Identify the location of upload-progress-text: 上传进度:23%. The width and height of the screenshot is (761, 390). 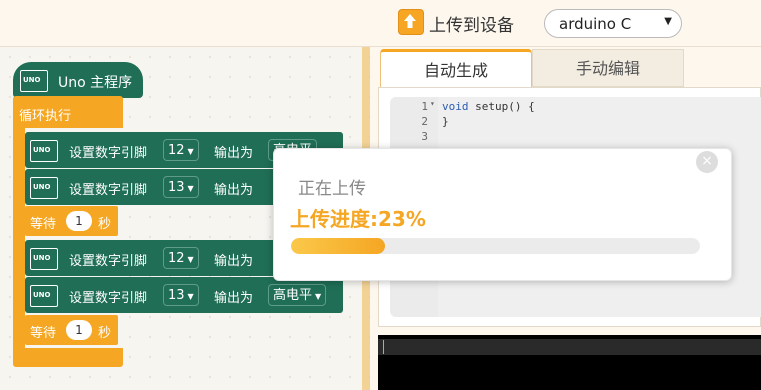
(358, 219).